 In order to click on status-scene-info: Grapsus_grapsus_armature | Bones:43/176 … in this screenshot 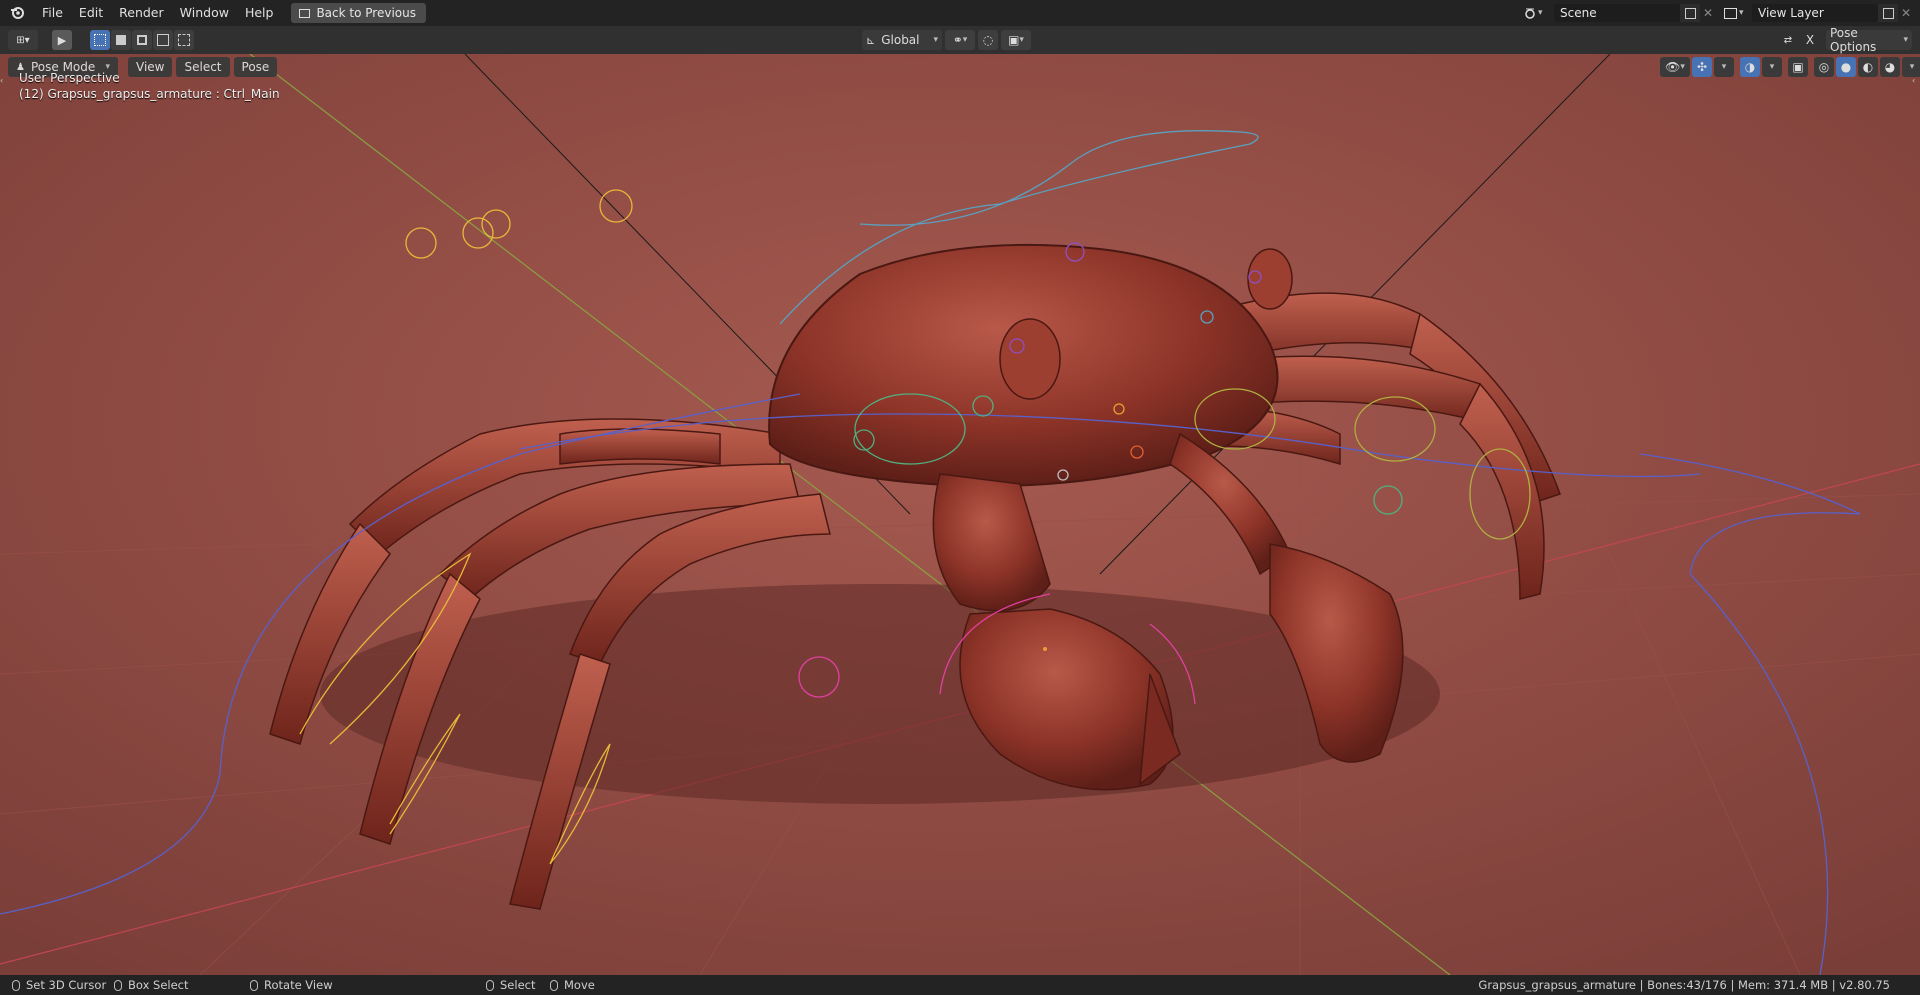, I will do `click(1684, 985)`.